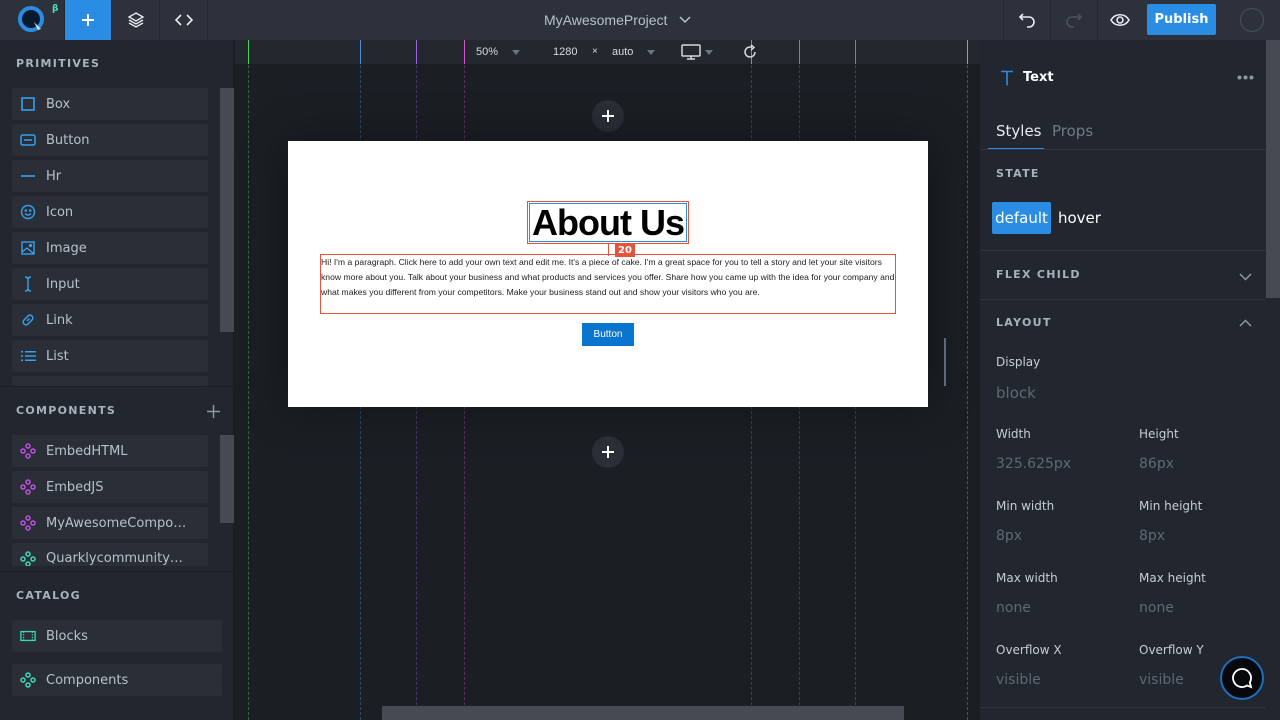 This screenshot has width=1280, height=720. I want to click on components-scrollbar, so click(227, 479).